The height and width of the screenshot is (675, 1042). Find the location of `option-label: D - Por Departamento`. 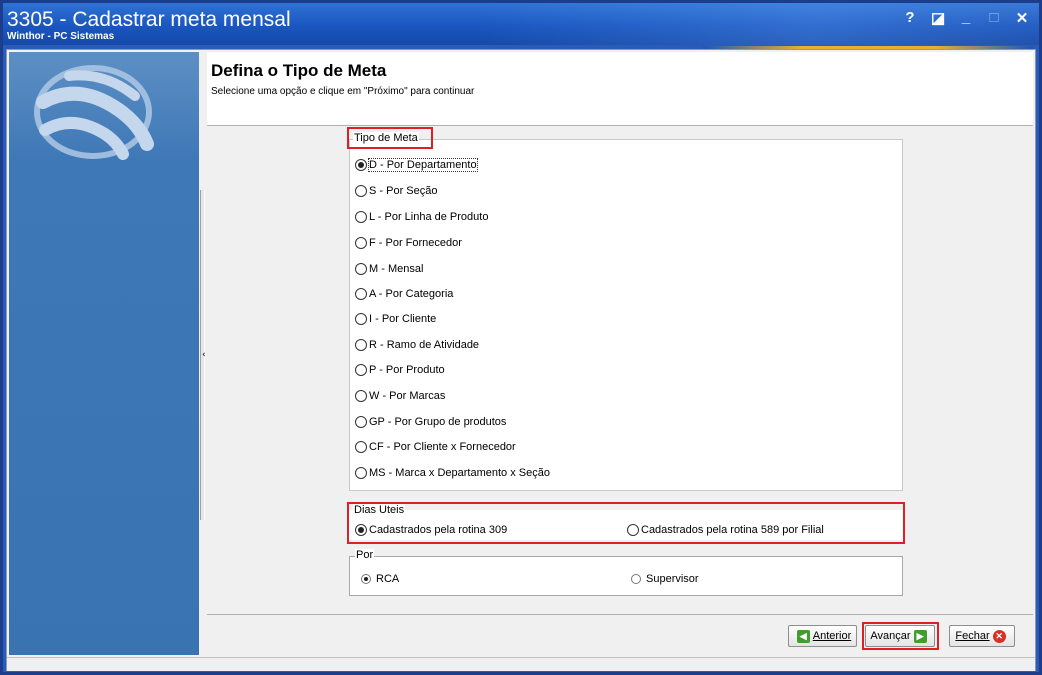

option-label: D - Por Departamento is located at coordinates (423, 165).